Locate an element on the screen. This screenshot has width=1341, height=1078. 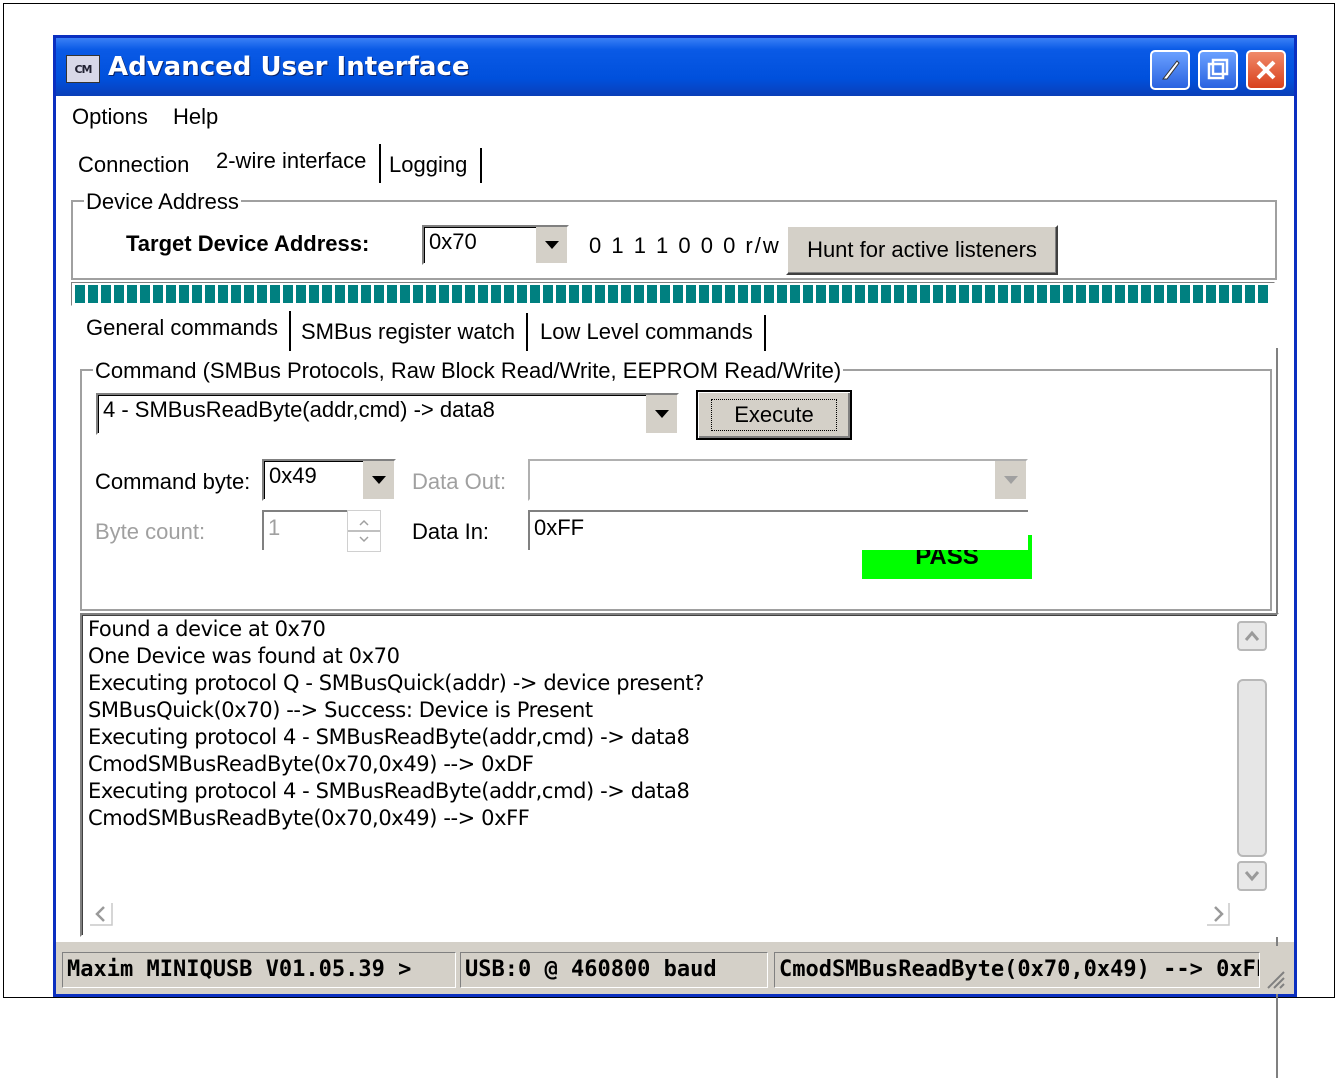
minimize-button is located at coordinates (1170, 70).